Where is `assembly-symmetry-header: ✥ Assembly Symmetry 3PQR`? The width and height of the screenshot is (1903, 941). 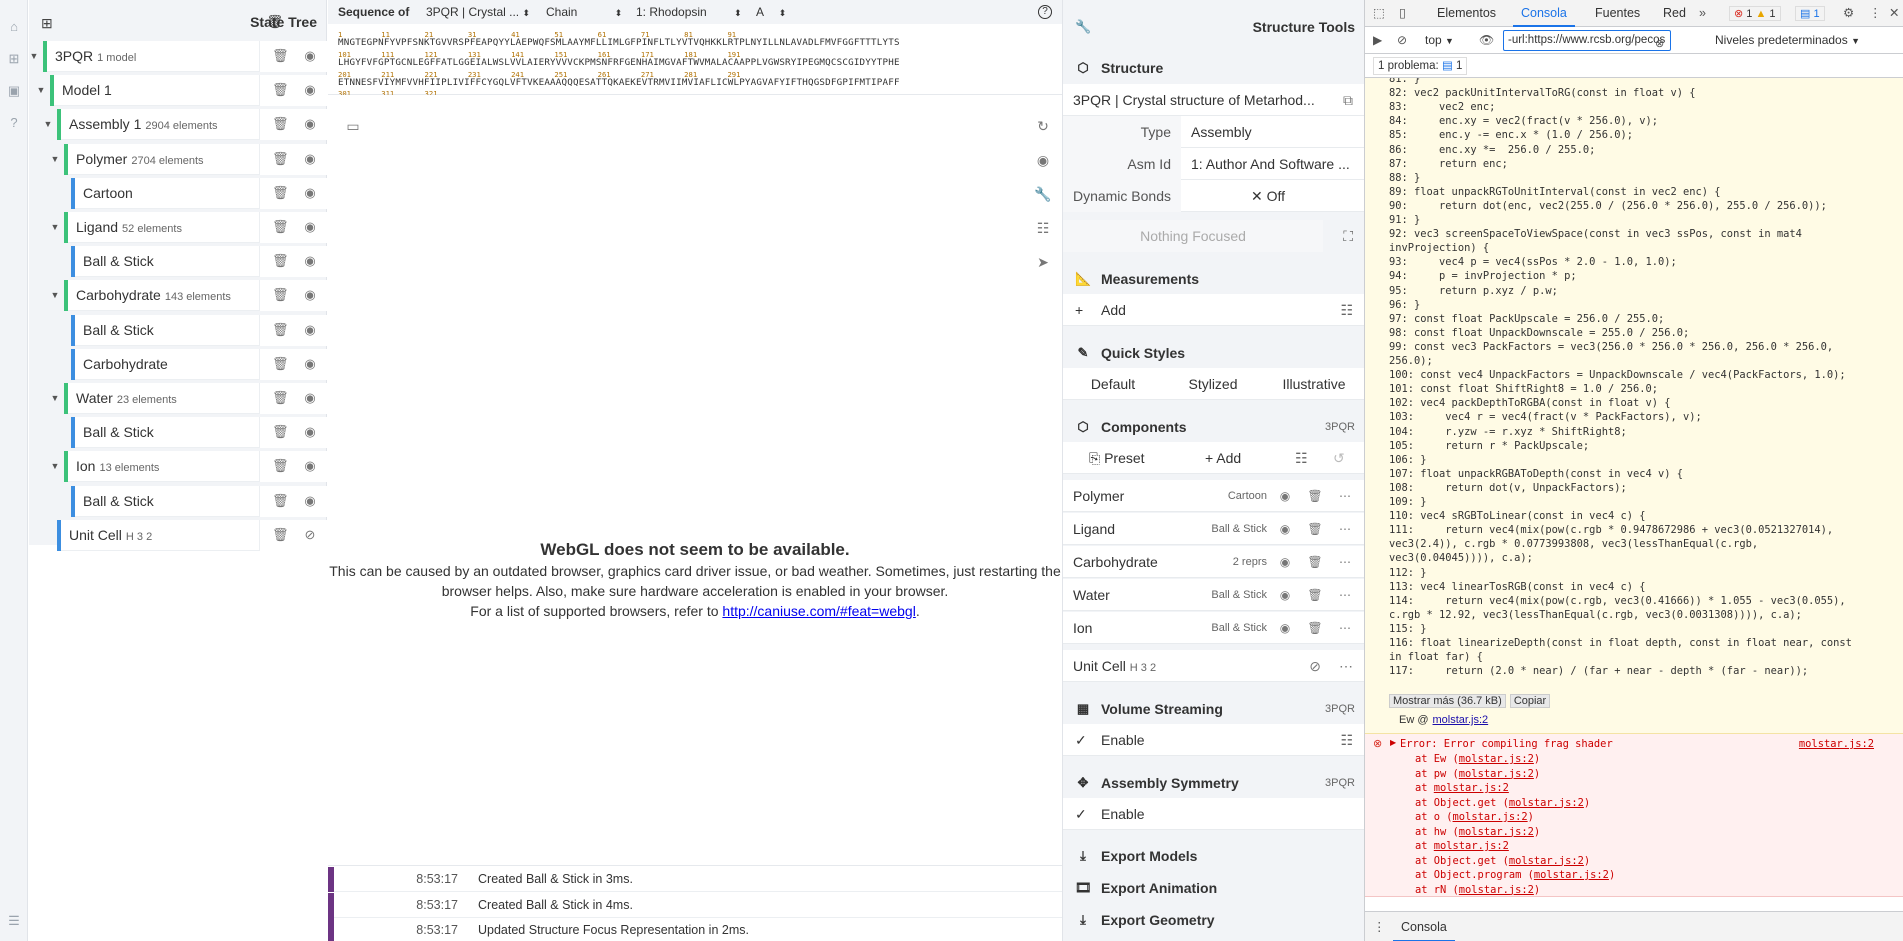
assembly-symmetry-header: ✥ Assembly Symmetry 3PQR is located at coordinates (1214, 783).